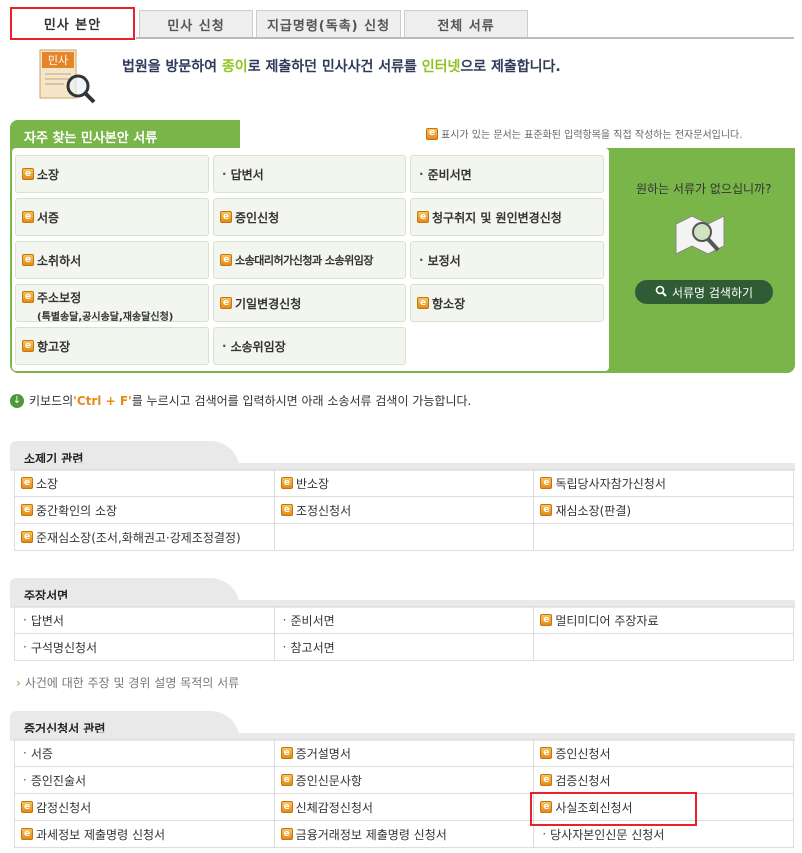 This screenshot has height=853, width=802. I want to click on doc-cell: e 과세정보 제출명령 신청서, so click(144, 834).